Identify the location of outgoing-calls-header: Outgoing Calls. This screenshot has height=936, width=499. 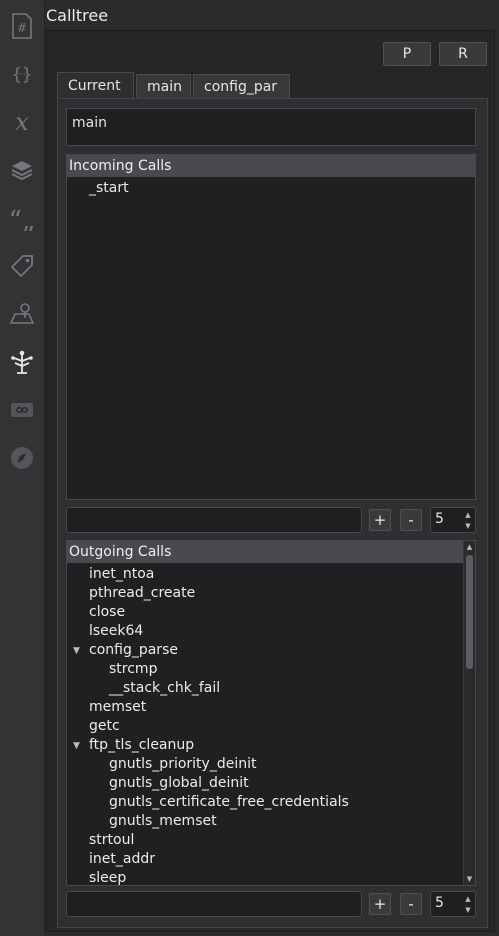
(265, 552).